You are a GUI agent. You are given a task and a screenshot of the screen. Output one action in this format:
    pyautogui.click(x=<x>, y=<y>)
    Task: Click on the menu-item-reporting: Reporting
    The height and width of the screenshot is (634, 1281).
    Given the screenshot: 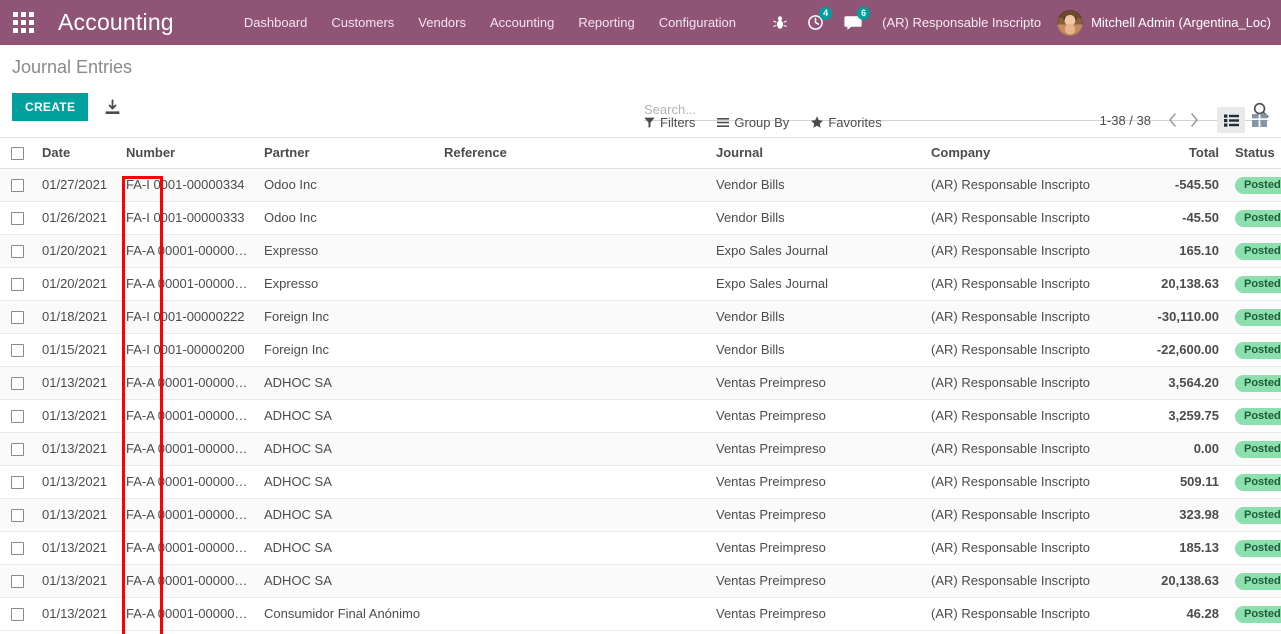 What is the action you would take?
    pyautogui.click(x=606, y=22)
    